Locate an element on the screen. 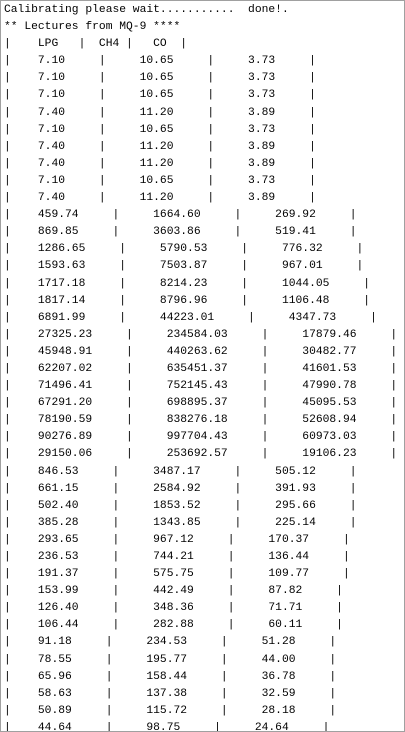 The image size is (405, 732). serial-line: | 385.28 | 1343.85 | 225.14 | is located at coordinates (180, 522).